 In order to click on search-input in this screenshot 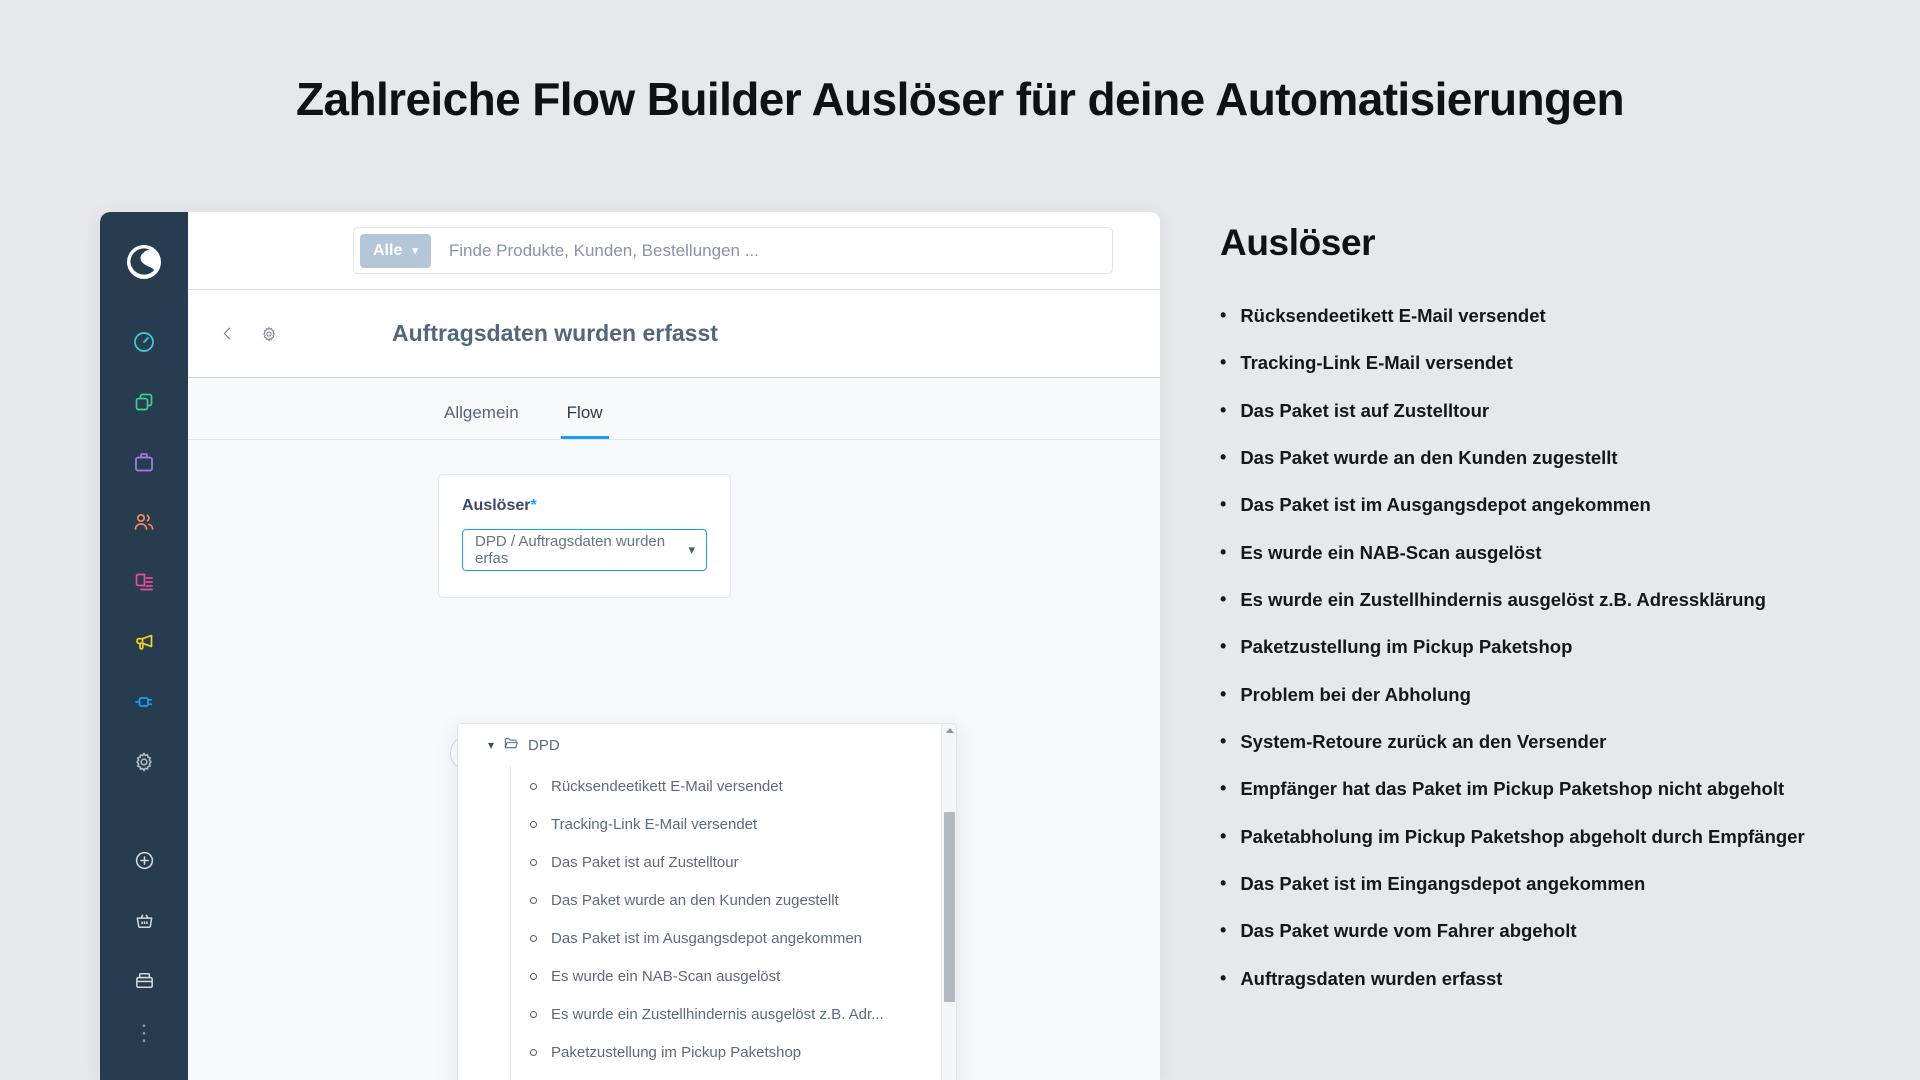, I will do `click(777, 250)`.